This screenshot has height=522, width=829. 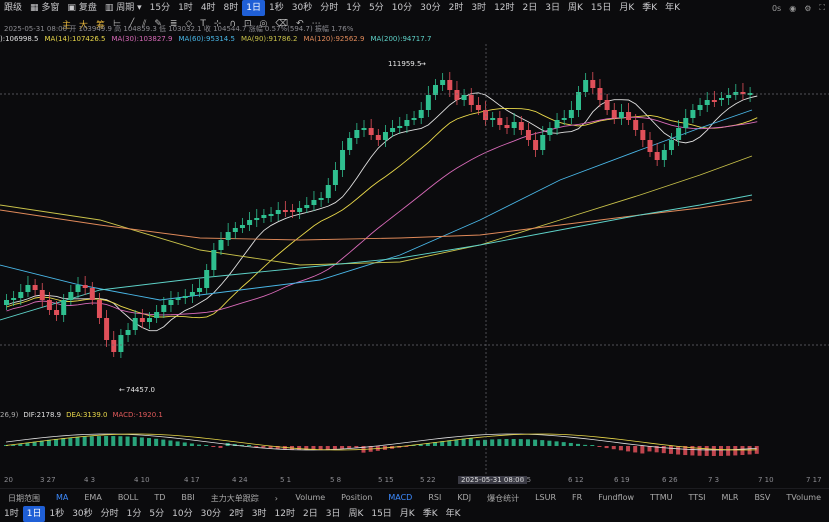 What do you see at coordinates (19, 39) in the screenshot?
I see `ma-value-0: ):106998.5` at bounding box center [19, 39].